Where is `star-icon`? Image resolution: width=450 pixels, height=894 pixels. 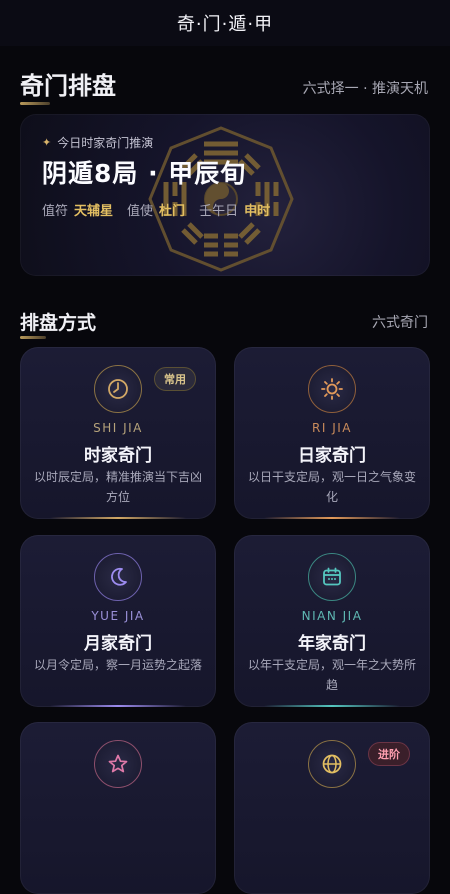 star-icon is located at coordinates (118, 764).